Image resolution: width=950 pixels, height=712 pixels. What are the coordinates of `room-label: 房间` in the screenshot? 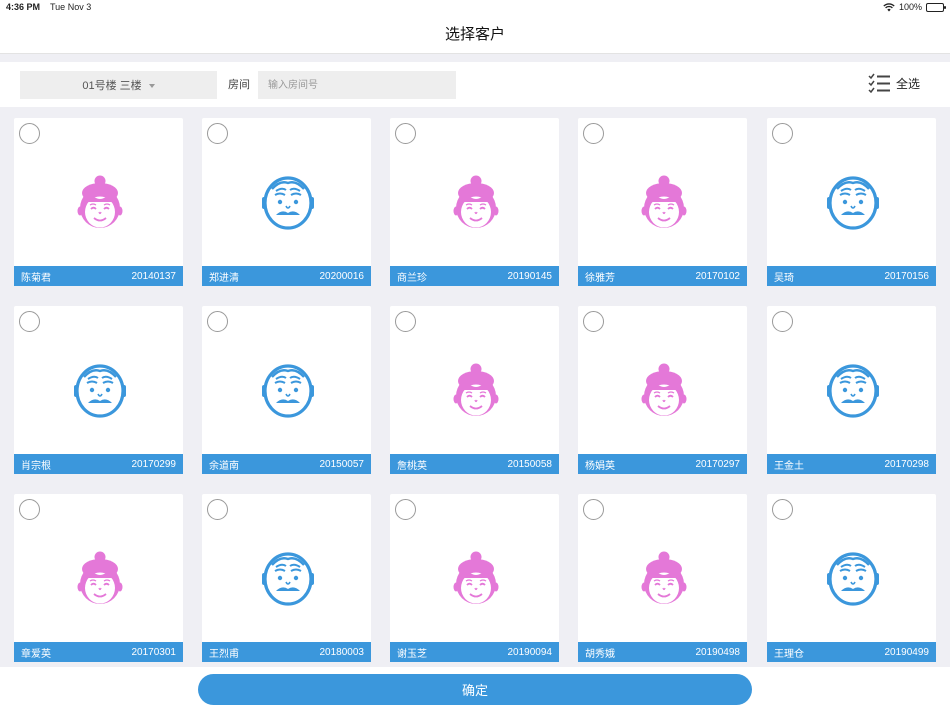 It's located at (239, 85).